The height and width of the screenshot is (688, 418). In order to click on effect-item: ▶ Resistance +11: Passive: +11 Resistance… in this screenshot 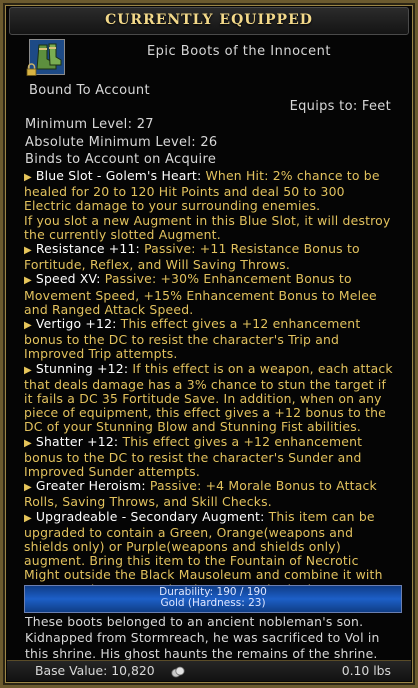, I will do `click(210, 256)`.